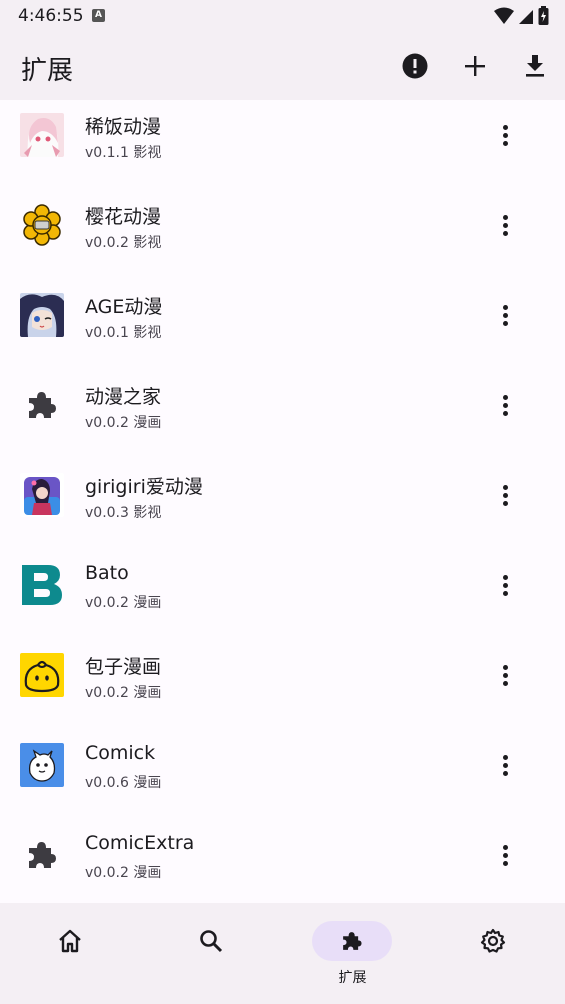 This screenshot has height=1004, width=565. I want to click on nav-extensions-indicator, so click(352, 941).